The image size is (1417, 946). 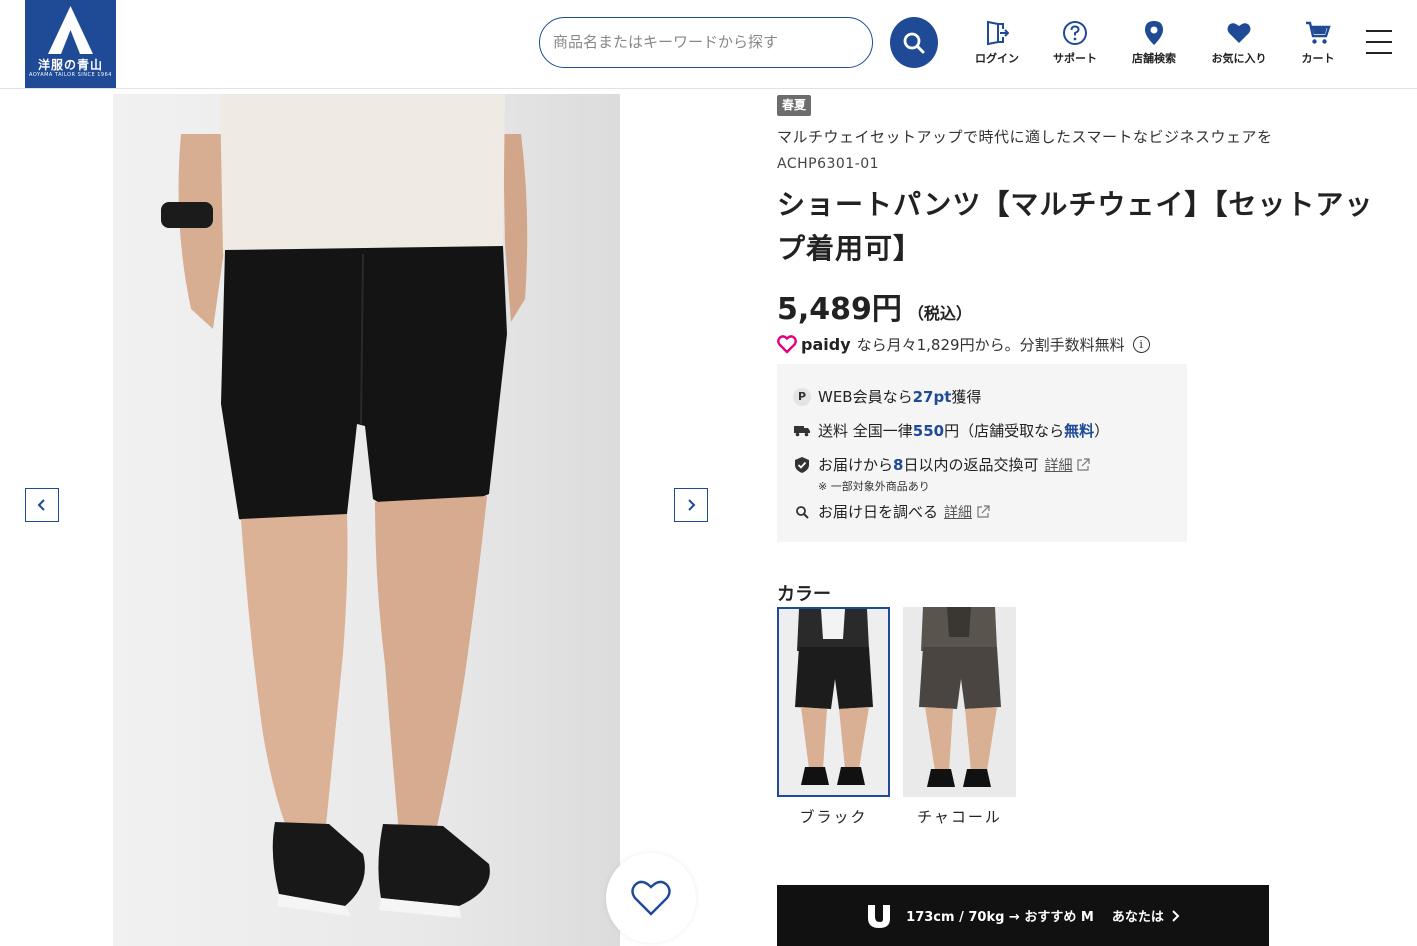 What do you see at coordinates (878, 512) in the screenshot?
I see `delivery-text: お届け日を調べる` at bounding box center [878, 512].